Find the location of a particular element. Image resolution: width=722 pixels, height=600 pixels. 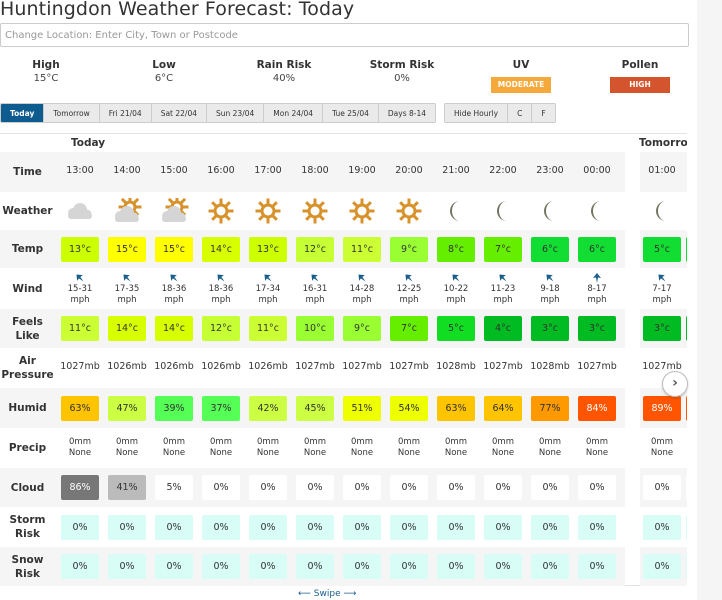

sun-cloud-icon is located at coordinates (127, 209).